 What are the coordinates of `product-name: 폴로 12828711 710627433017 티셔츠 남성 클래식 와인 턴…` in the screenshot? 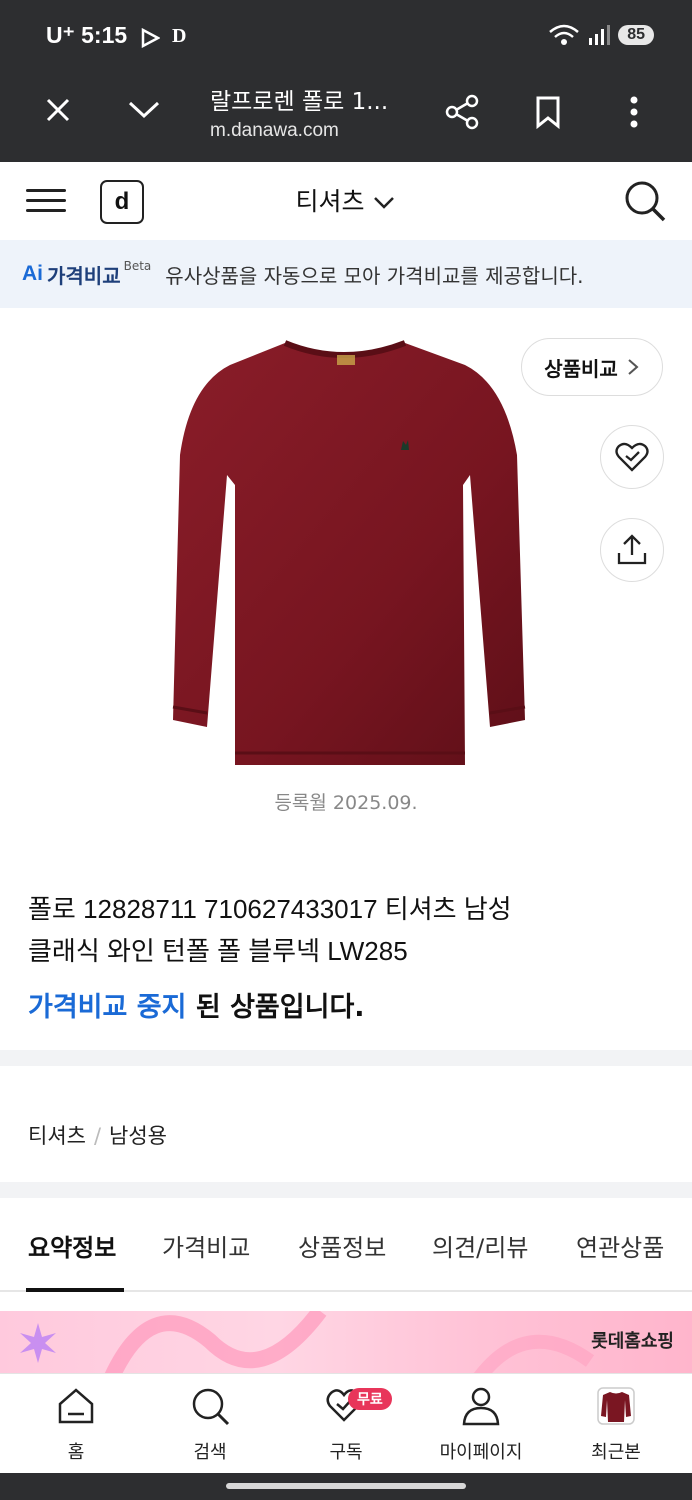 It's located at (338, 930).